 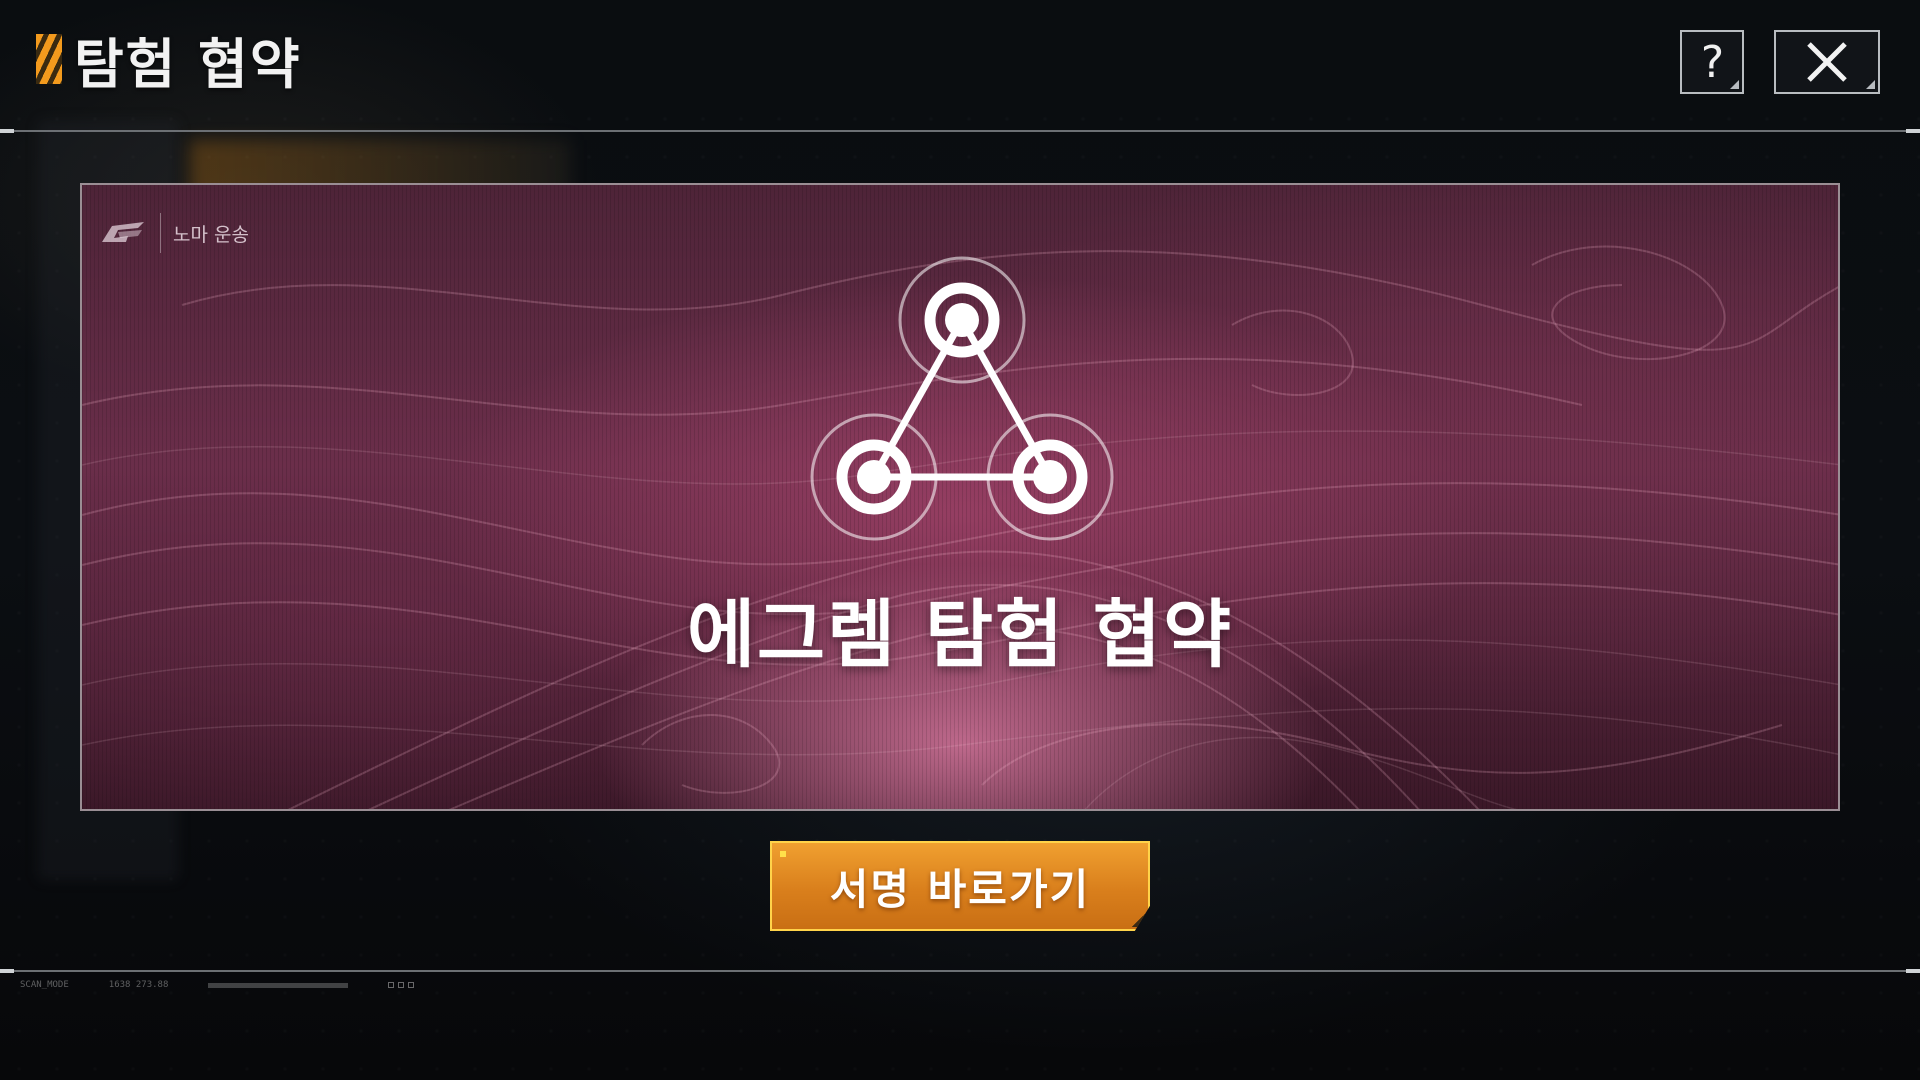 I want to click on close-icon, so click(x=1827, y=62).